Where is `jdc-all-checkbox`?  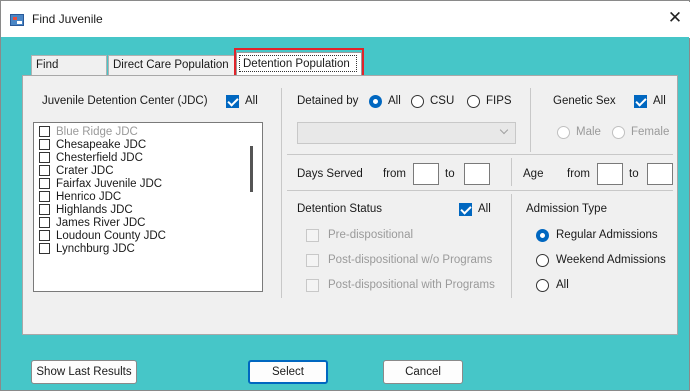 jdc-all-checkbox is located at coordinates (232, 101).